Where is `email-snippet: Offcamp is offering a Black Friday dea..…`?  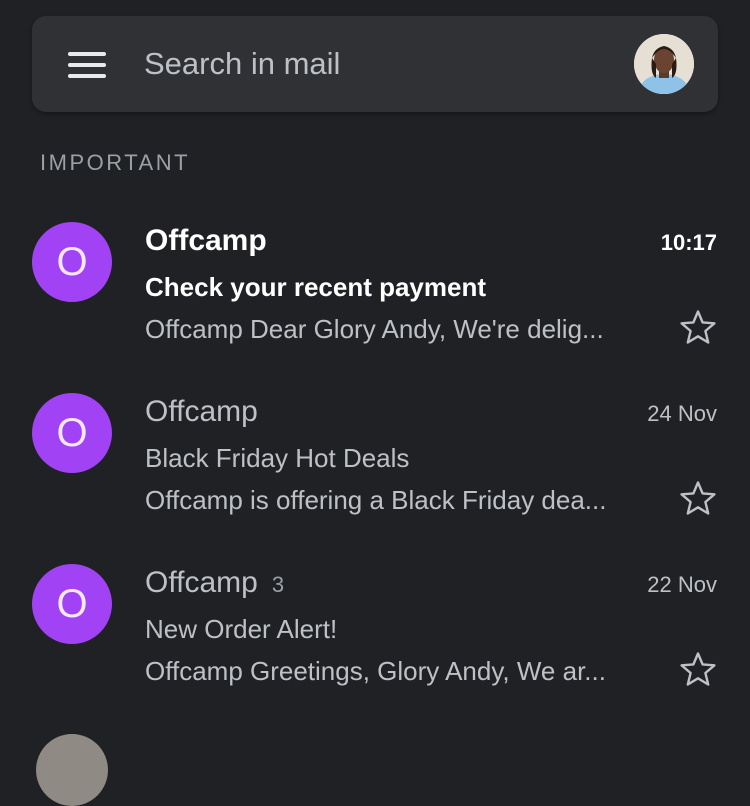 email-snippet: Offcamp is offering a Black Friday dea..… is located at coordinates (376, 500).